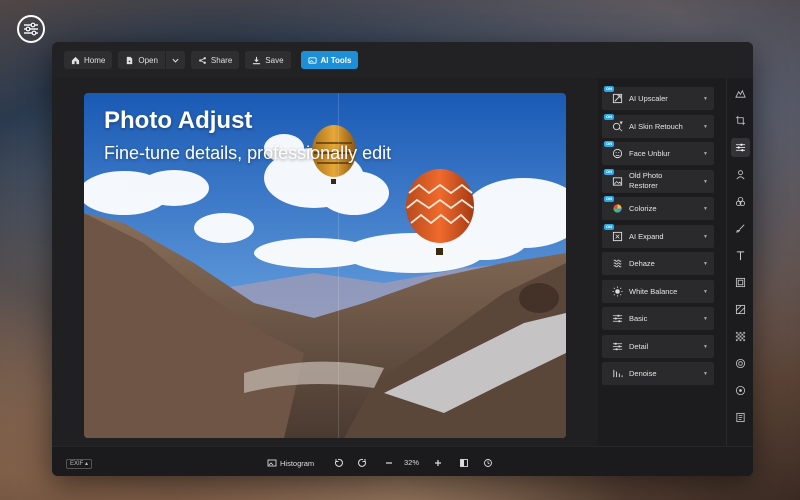 The image size is (800, 500). I want to click on mosaic-icon, so click(740, 336).